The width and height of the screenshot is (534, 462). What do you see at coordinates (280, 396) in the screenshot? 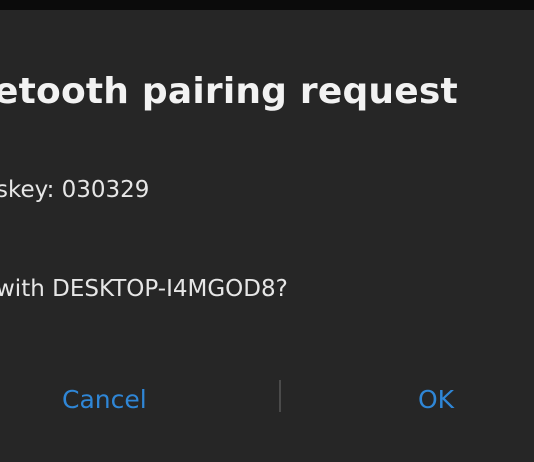
I see `button-divider` at bounding box center [280, 396].